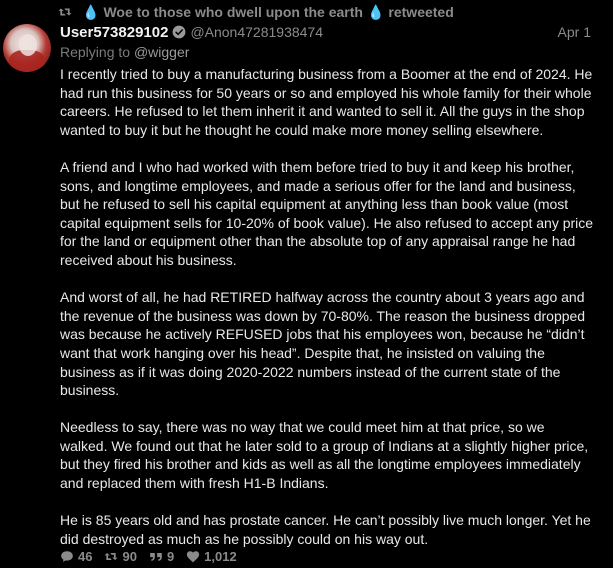  What do you see at coordinates (179, 32) in the screenshot?
I see `verified-badge-icon` at bounding box center [179, 32].